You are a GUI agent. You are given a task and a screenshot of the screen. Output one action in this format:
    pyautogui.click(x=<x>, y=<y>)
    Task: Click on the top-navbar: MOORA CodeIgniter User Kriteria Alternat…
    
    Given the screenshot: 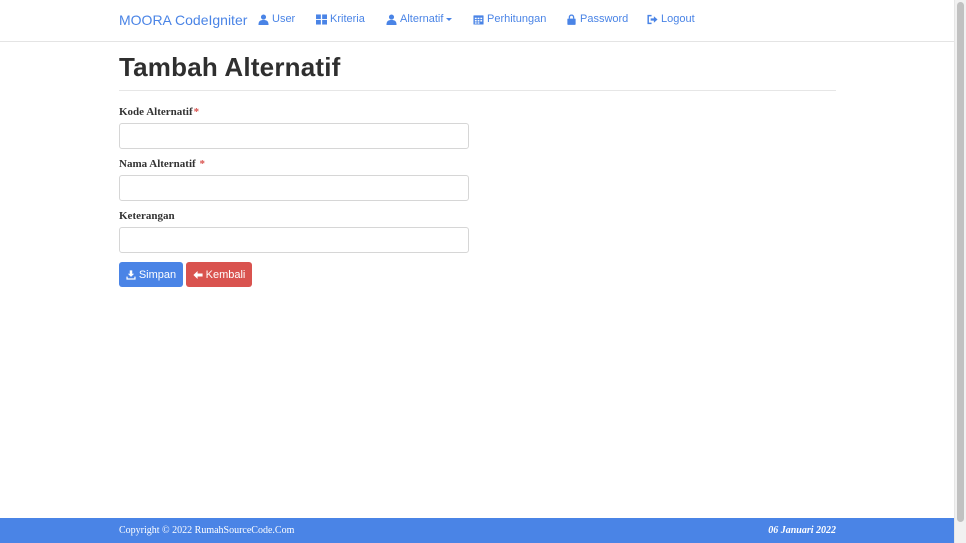 What is the action you would take?
    pyautogui.click(x=477, y=21)
    